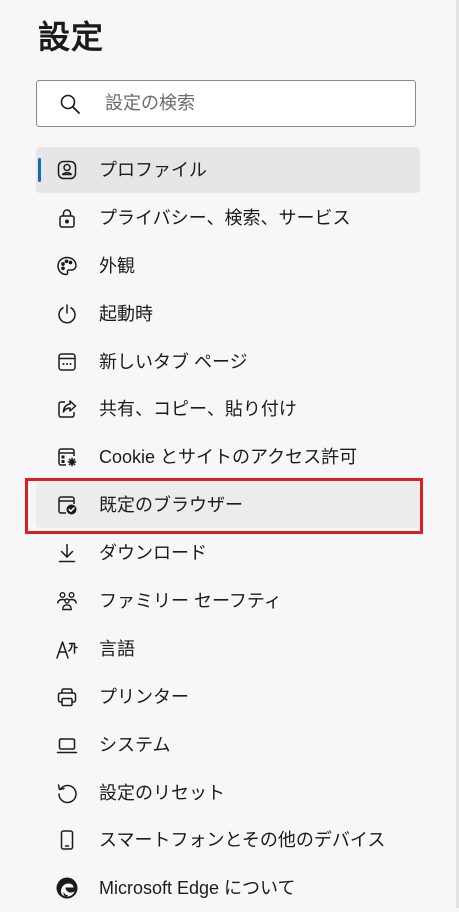 The image size is (459, 912). I want to click on nav-item-label: 新しいタブ ページ, so click(173, 361).